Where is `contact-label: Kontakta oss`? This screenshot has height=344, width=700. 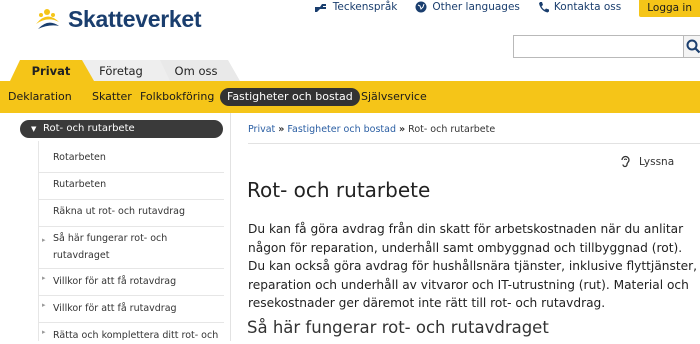
contact-label: Kontakta oss is located at coordinates (587, 7).